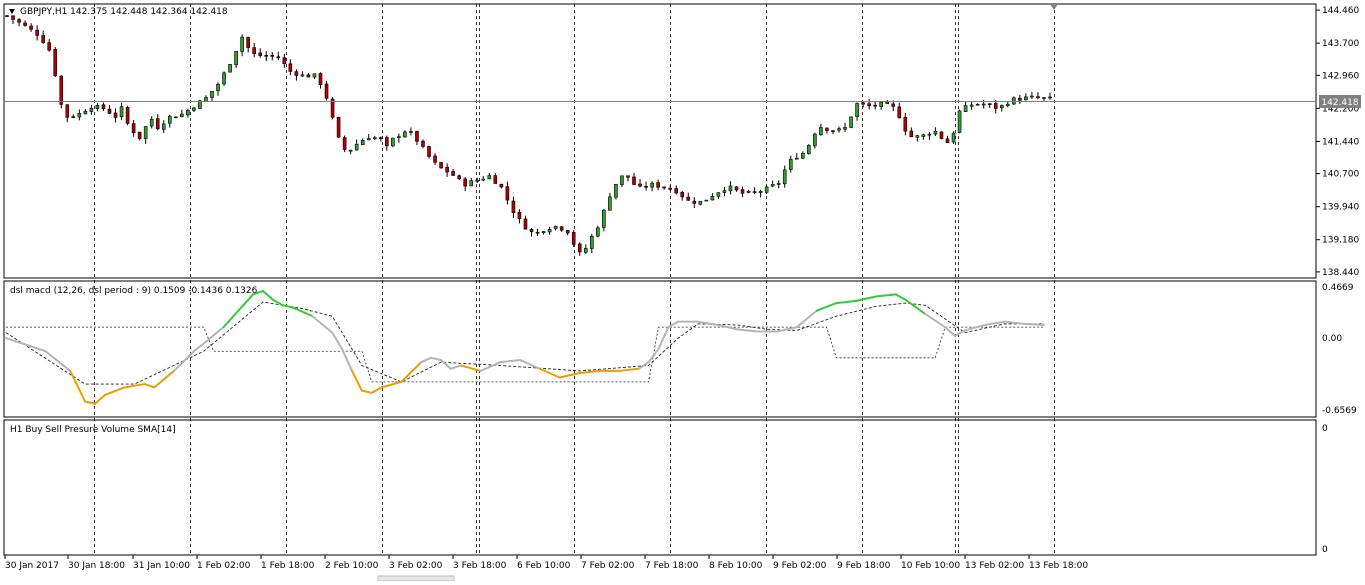 The width and height of the screenshot is (1365, 585). I want to click on time-tick-label: 2 Feb 10:00, so click(352, 566).